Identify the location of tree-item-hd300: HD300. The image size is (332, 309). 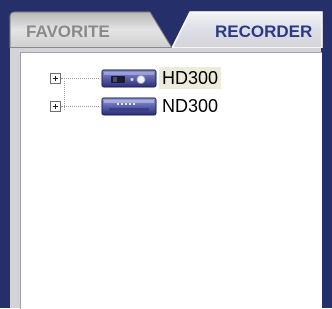
(166, 79).